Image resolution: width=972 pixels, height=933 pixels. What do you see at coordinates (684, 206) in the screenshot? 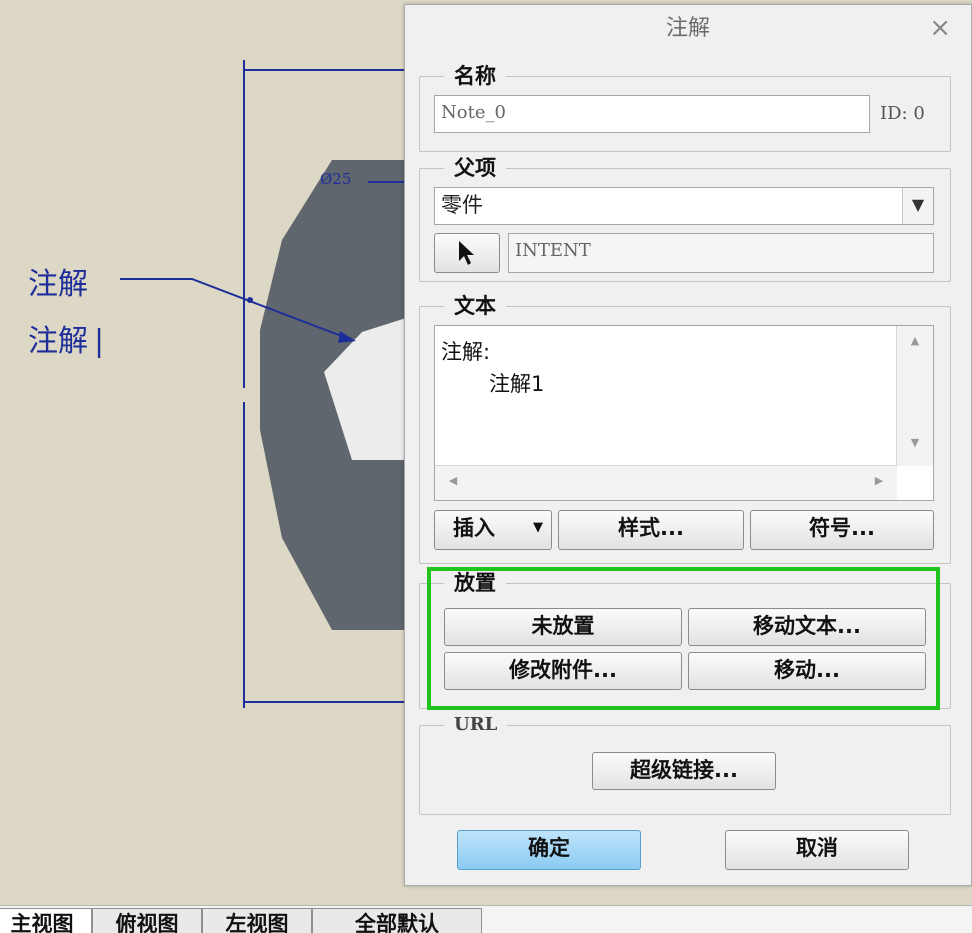
I see `parent-select: 零件 ▼` at bounding box center [684, 206].